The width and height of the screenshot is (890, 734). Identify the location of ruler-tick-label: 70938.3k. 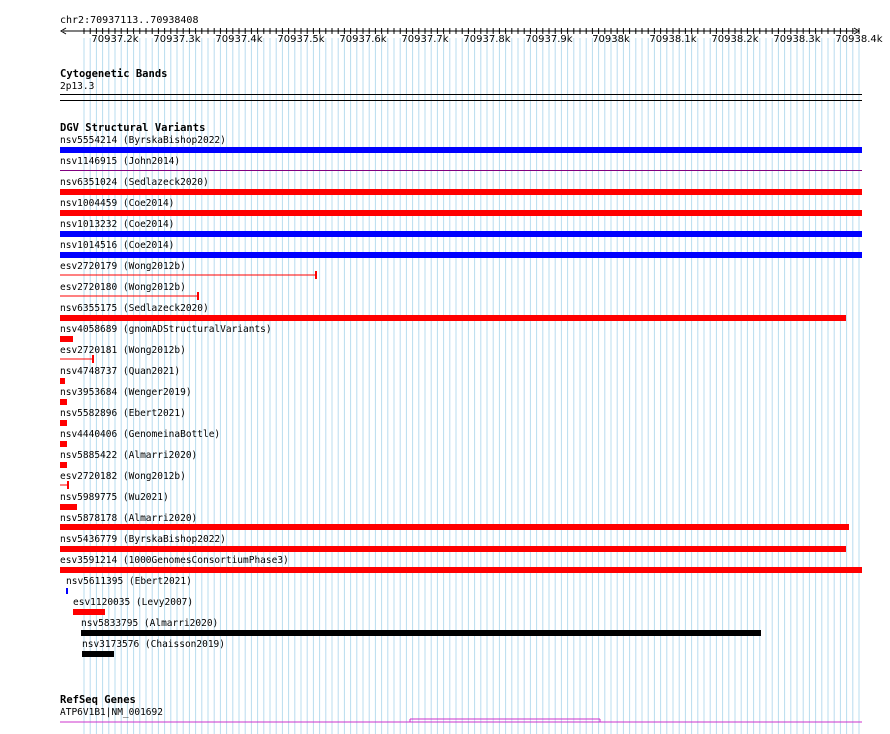
(797, 39).